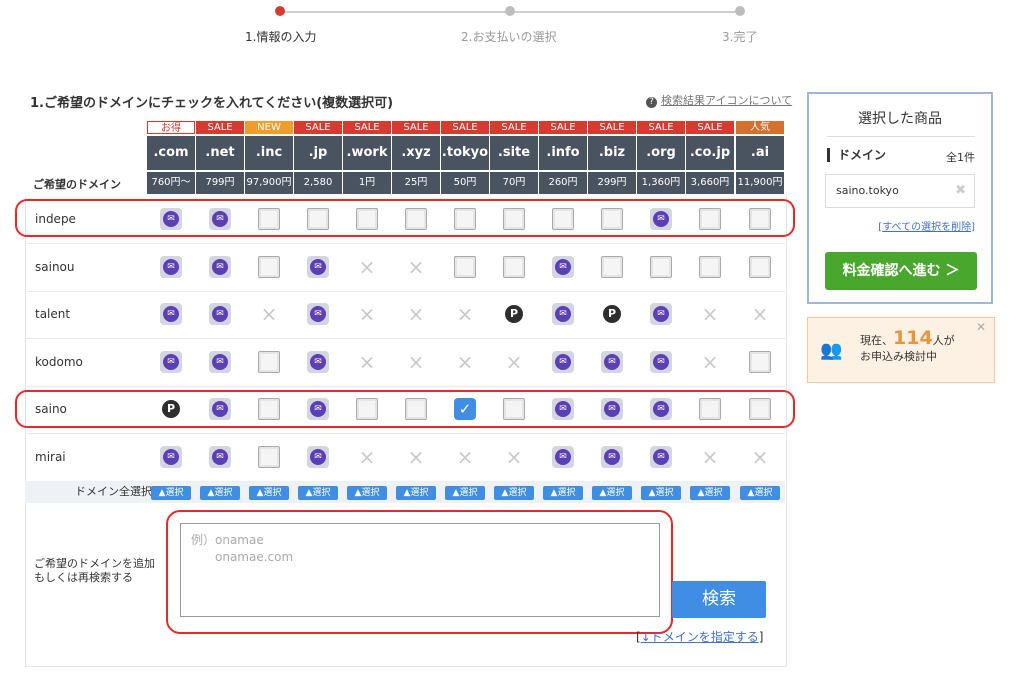  What do you see at coordinates (269, 153) in the screenshot?
I see `tld-name: .inc` at bounding box center [269, 153].